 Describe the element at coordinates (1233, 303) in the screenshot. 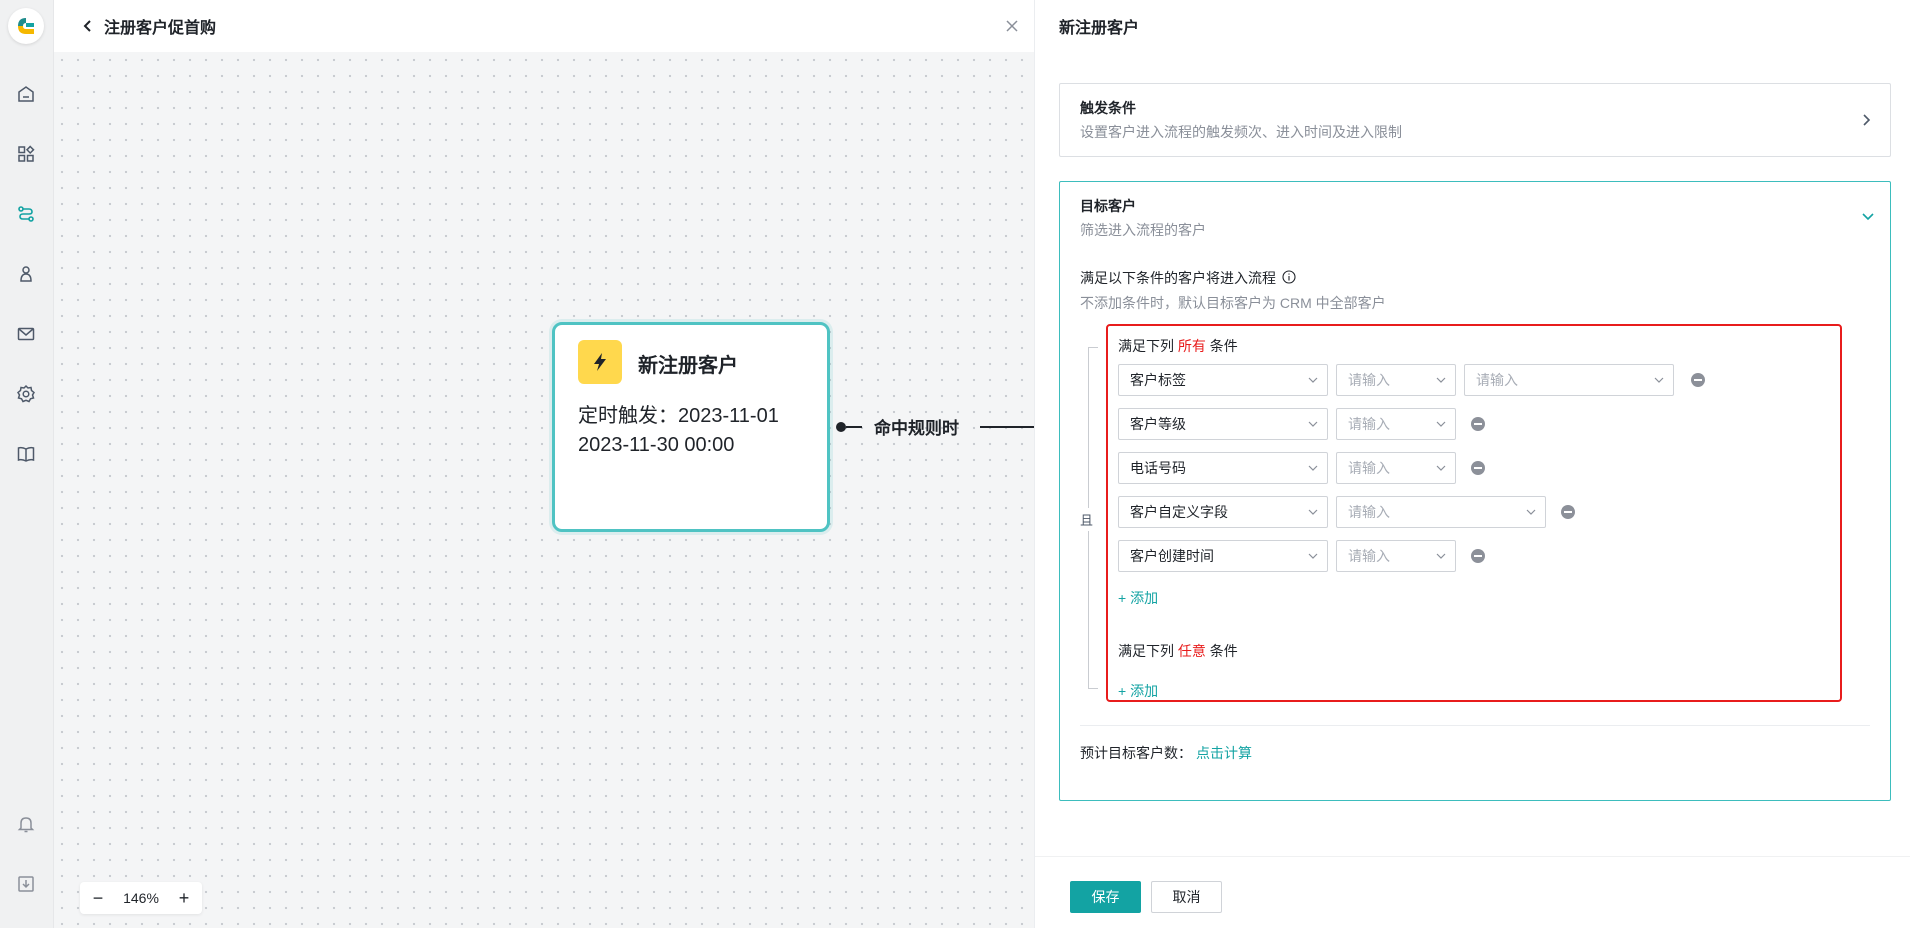

I see `conditions-hint: 不添加条件时，默认目标客户为 CRM 中全部客户` at that location.